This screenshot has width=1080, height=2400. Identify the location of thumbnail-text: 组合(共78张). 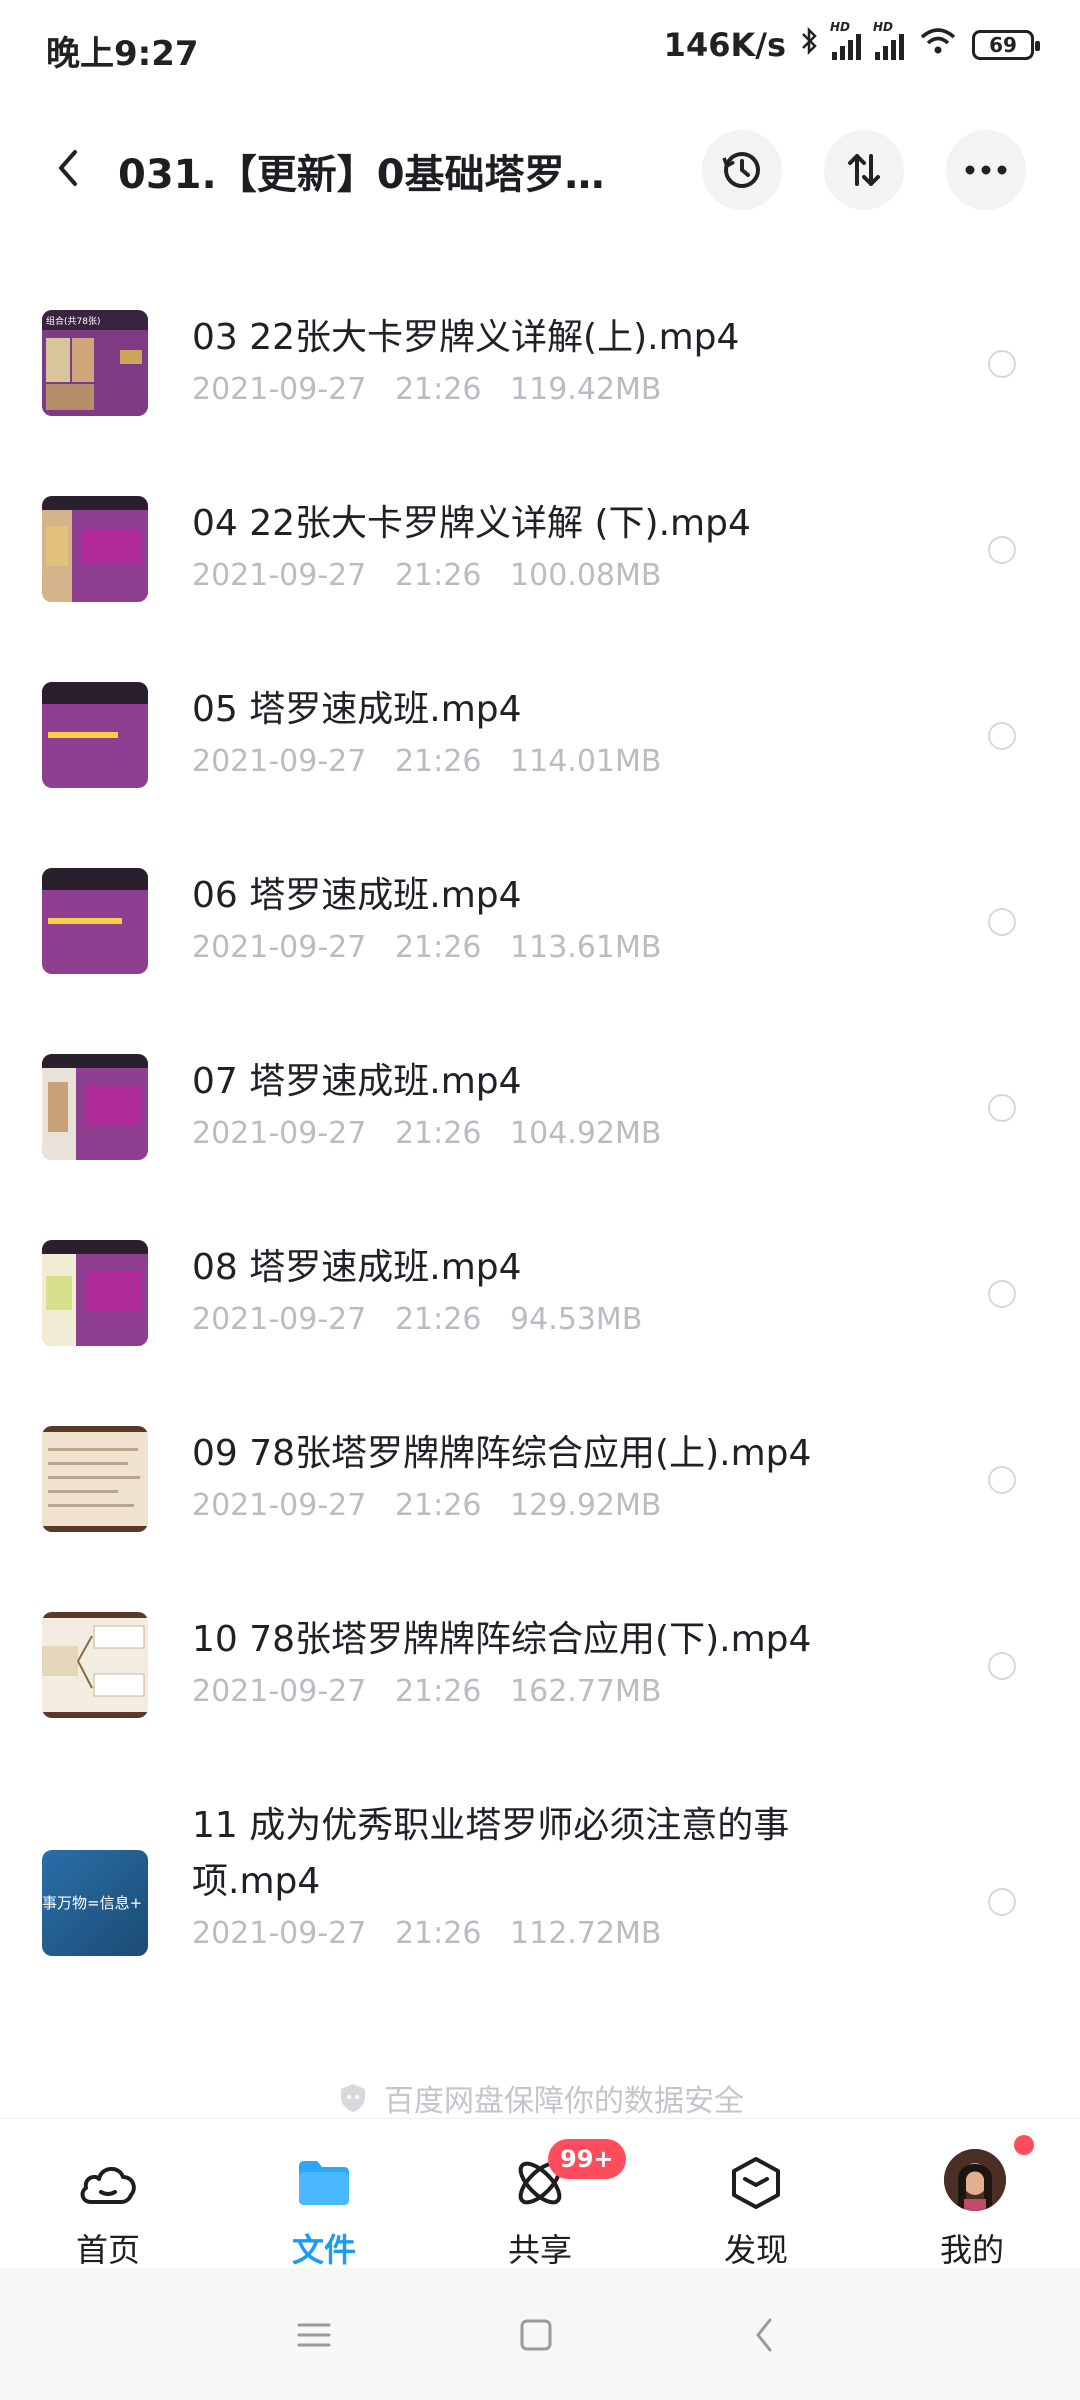
(73, 321).